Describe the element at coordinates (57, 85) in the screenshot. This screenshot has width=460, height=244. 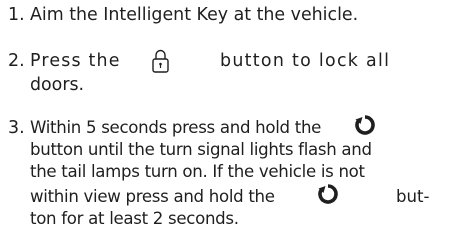
I see `step-2-text-part-3: doors.` at that location.